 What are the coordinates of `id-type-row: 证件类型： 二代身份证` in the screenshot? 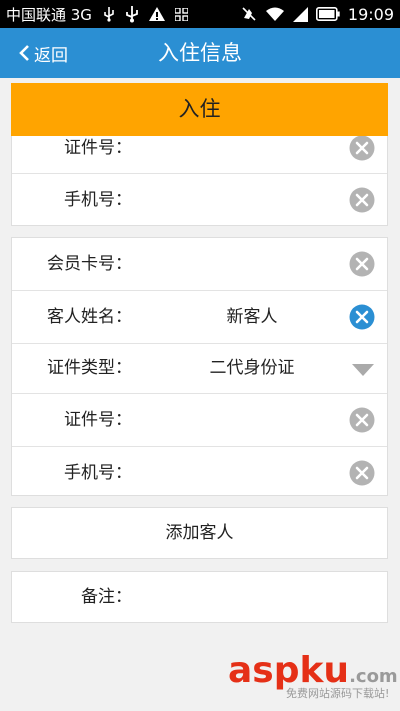 It's located at (199, 369).